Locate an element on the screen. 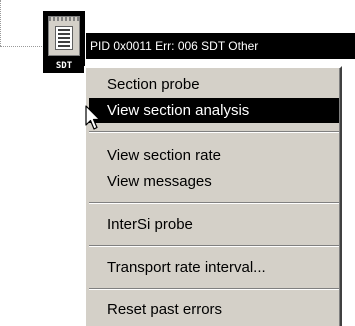  menu-item-view-messages: View messages is located at coordinates (214, 181).